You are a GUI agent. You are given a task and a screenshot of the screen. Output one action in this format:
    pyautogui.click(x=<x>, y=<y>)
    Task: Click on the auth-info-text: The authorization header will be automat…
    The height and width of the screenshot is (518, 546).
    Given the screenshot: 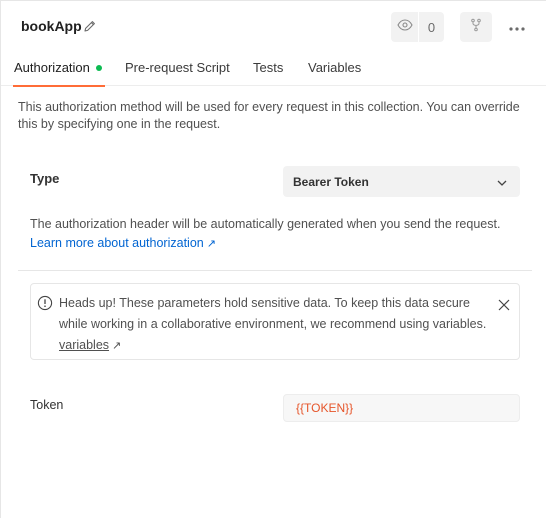 What is the action you would take?
    pyautogui.click(x=265, y=224)
    